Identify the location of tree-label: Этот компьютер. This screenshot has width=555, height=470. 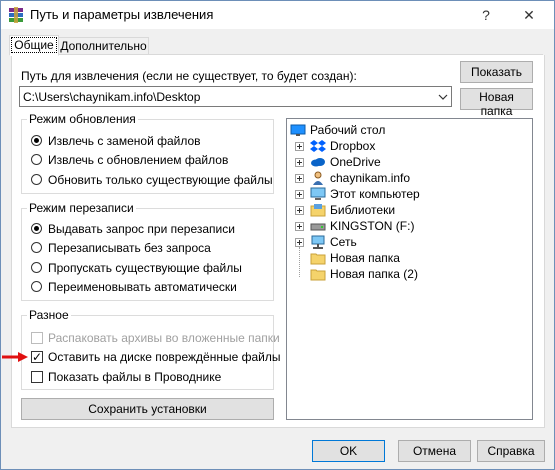
(375, 194).